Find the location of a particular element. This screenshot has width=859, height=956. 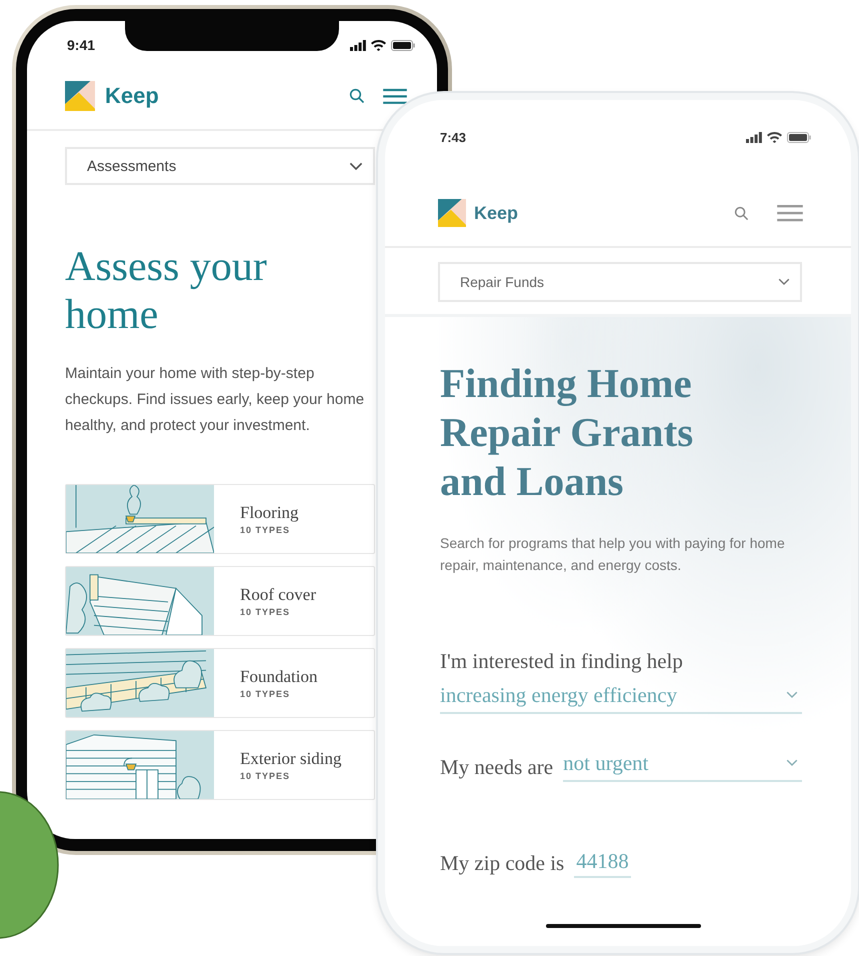

category-card: Exterior siding 10 TYPES is located at coordinates (220, 765).